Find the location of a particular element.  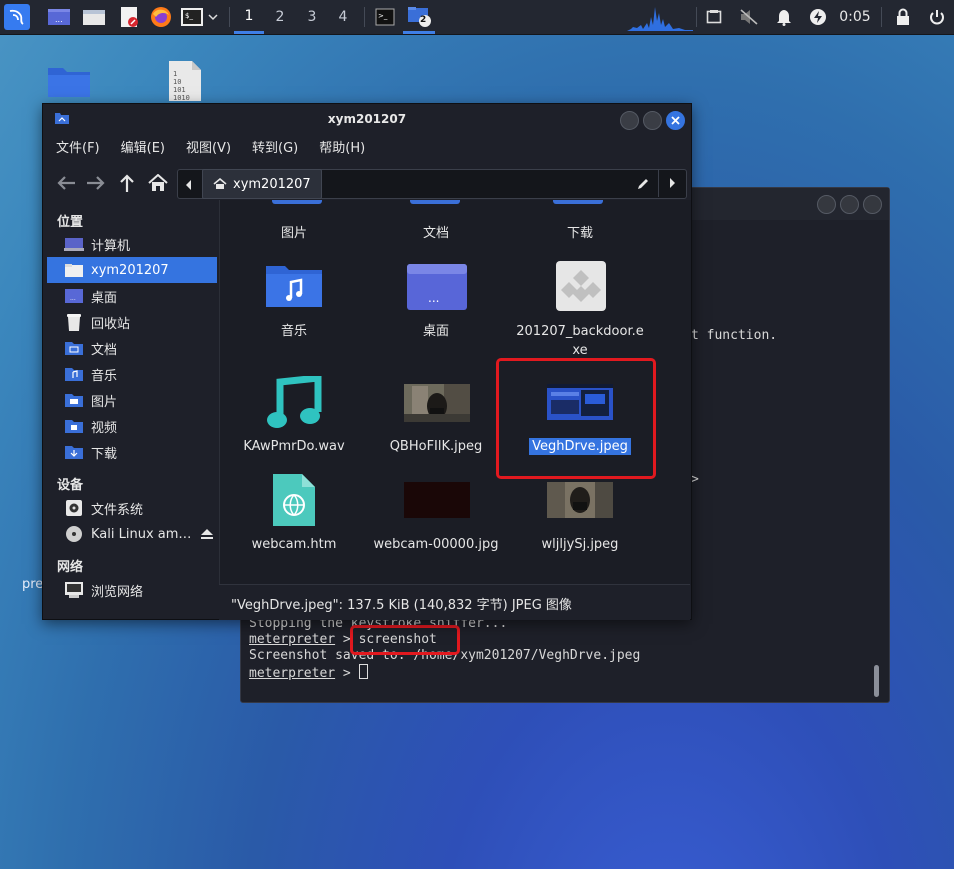

menu-help: 帮助(H) is located at coordinates (339, 149).